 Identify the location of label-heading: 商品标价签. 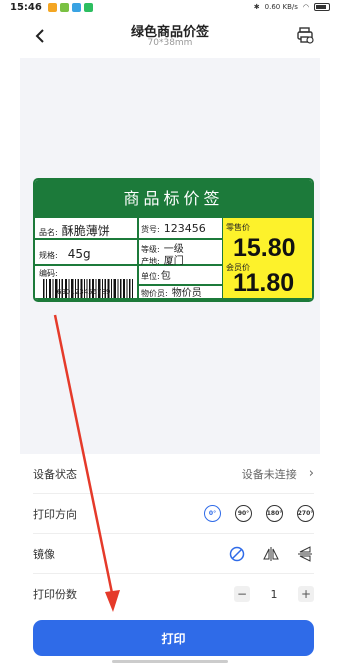
(173, 199).